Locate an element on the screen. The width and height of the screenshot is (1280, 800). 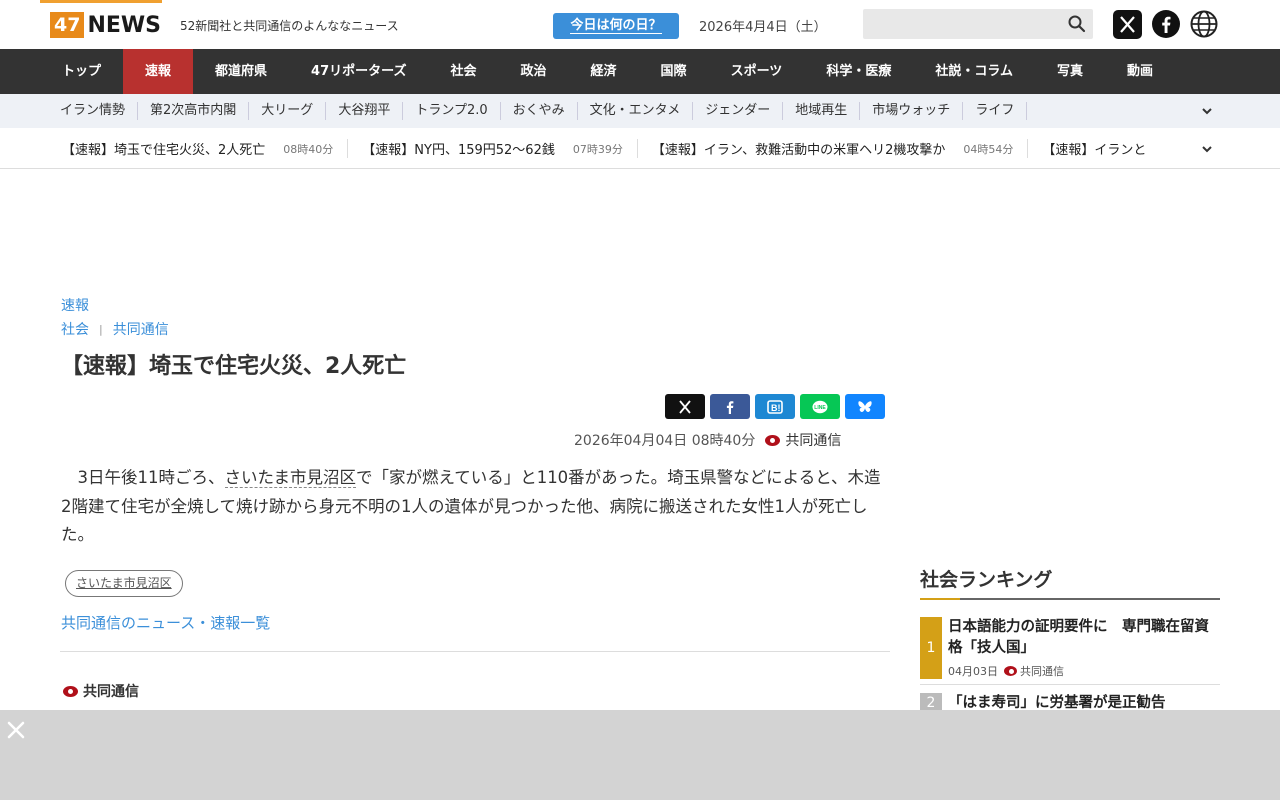
article-tag: さいたま市見沼区 is located at coordinates (124, 583).